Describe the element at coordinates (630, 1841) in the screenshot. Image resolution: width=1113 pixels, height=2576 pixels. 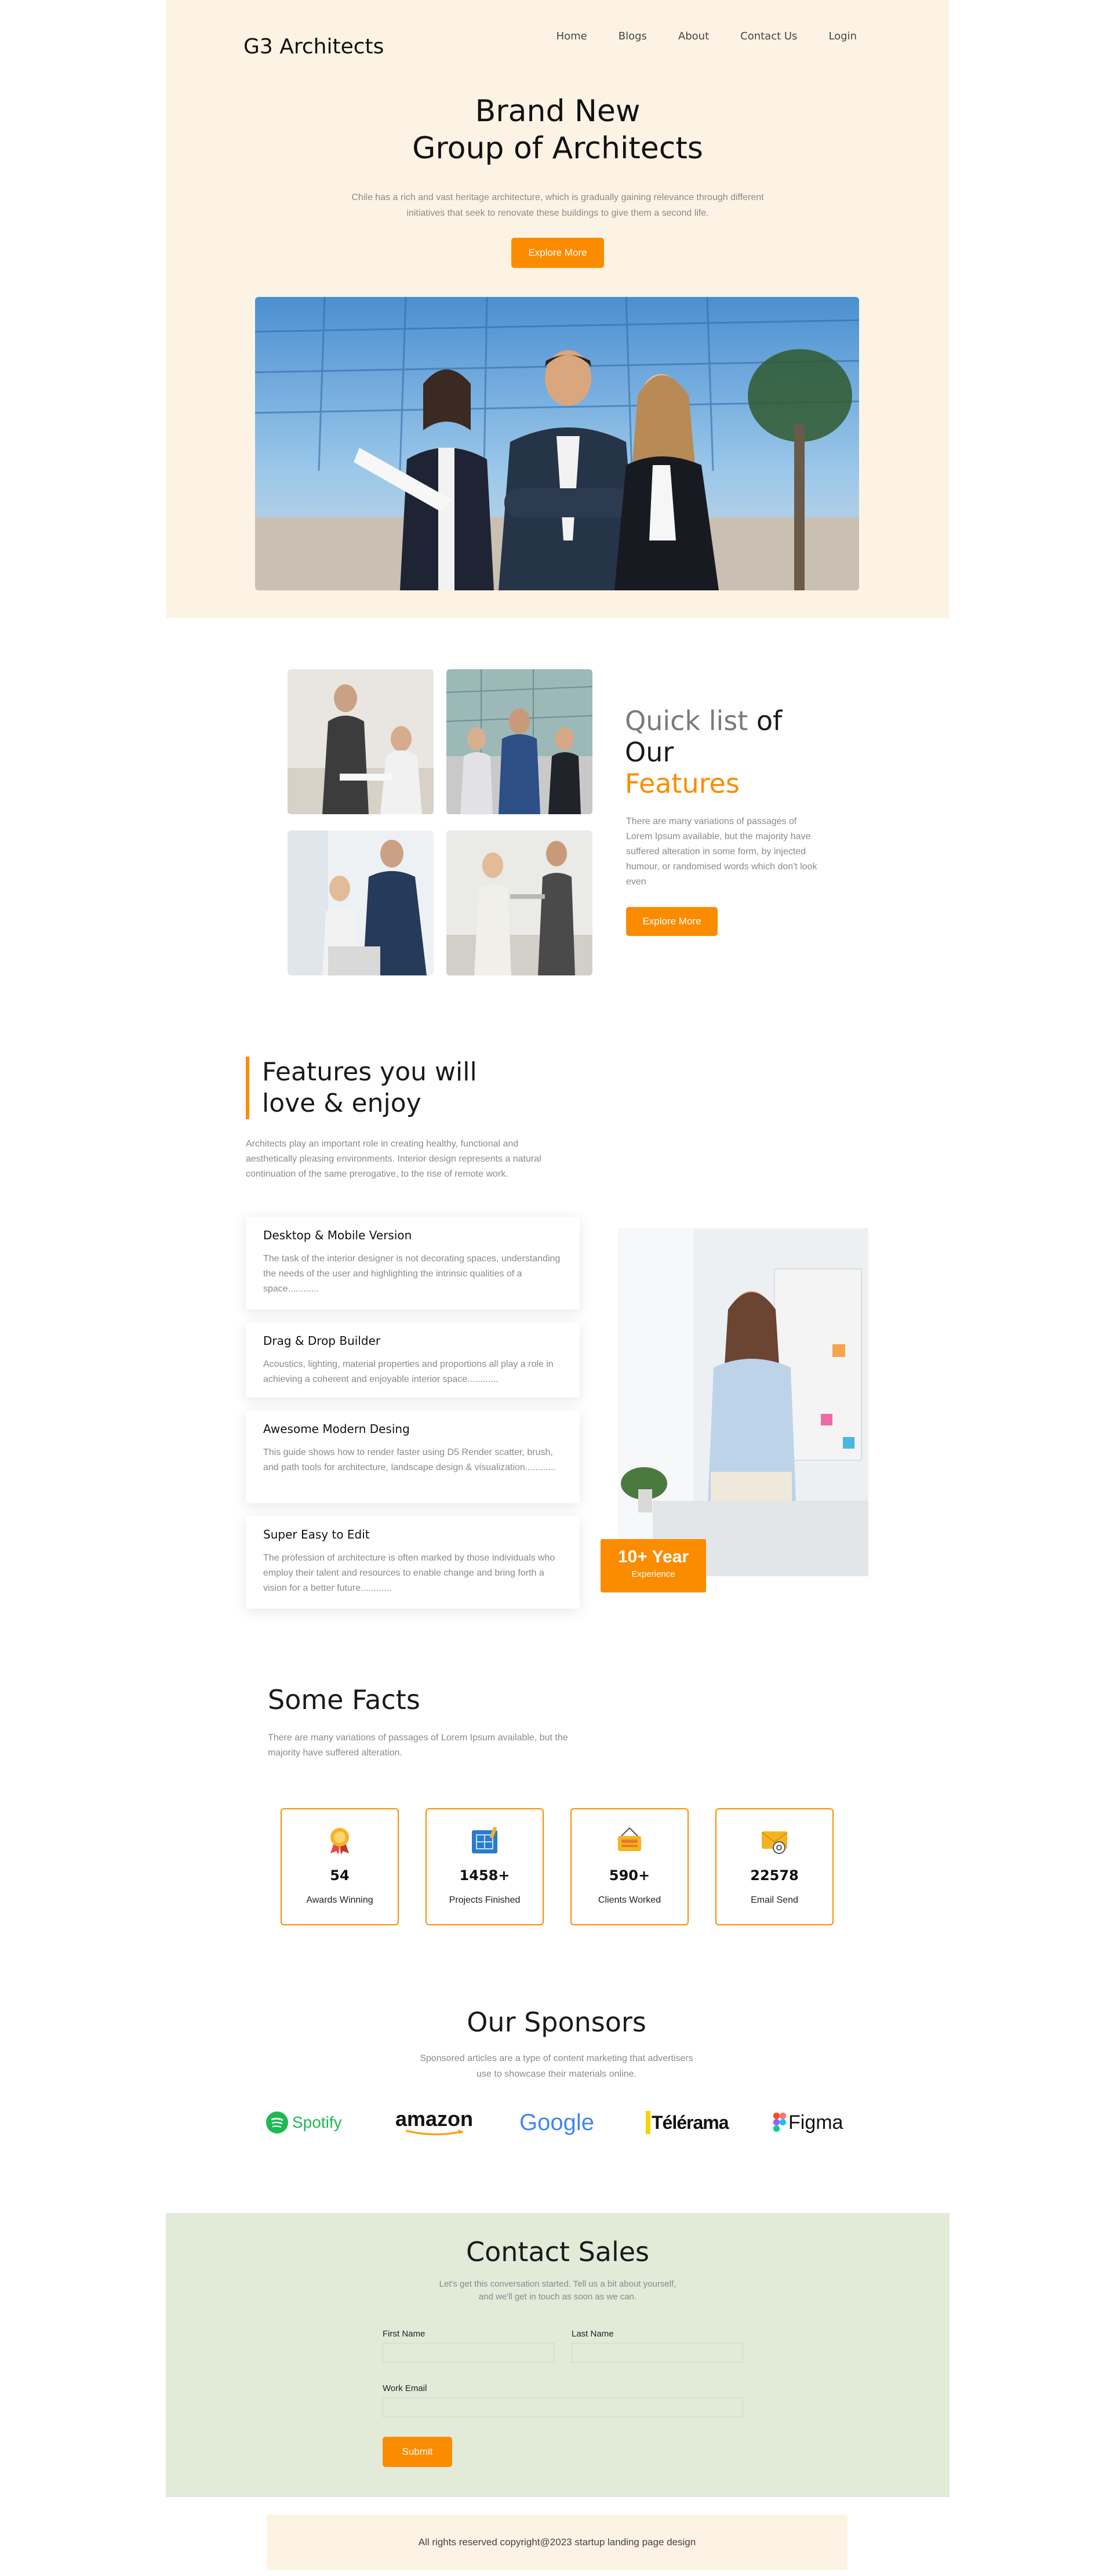
I see `clients-sign-icon` at that location.